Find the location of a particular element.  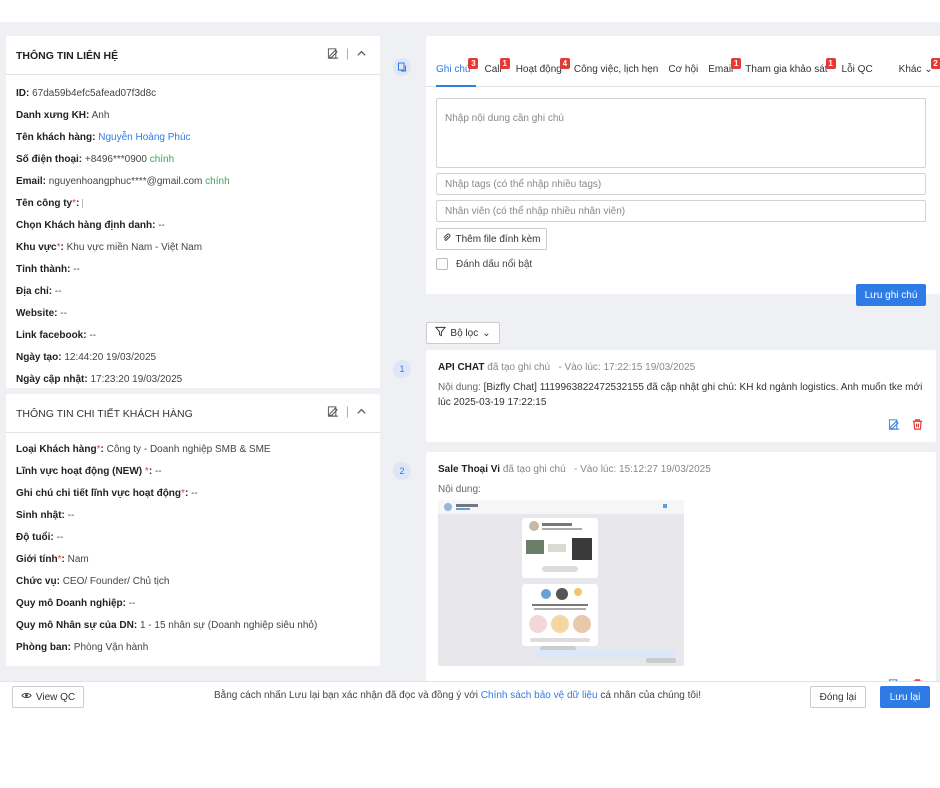

field-position: Chức vụ: CEO/ Founder/ Chủ tịch is located at coordinates (93, 581).